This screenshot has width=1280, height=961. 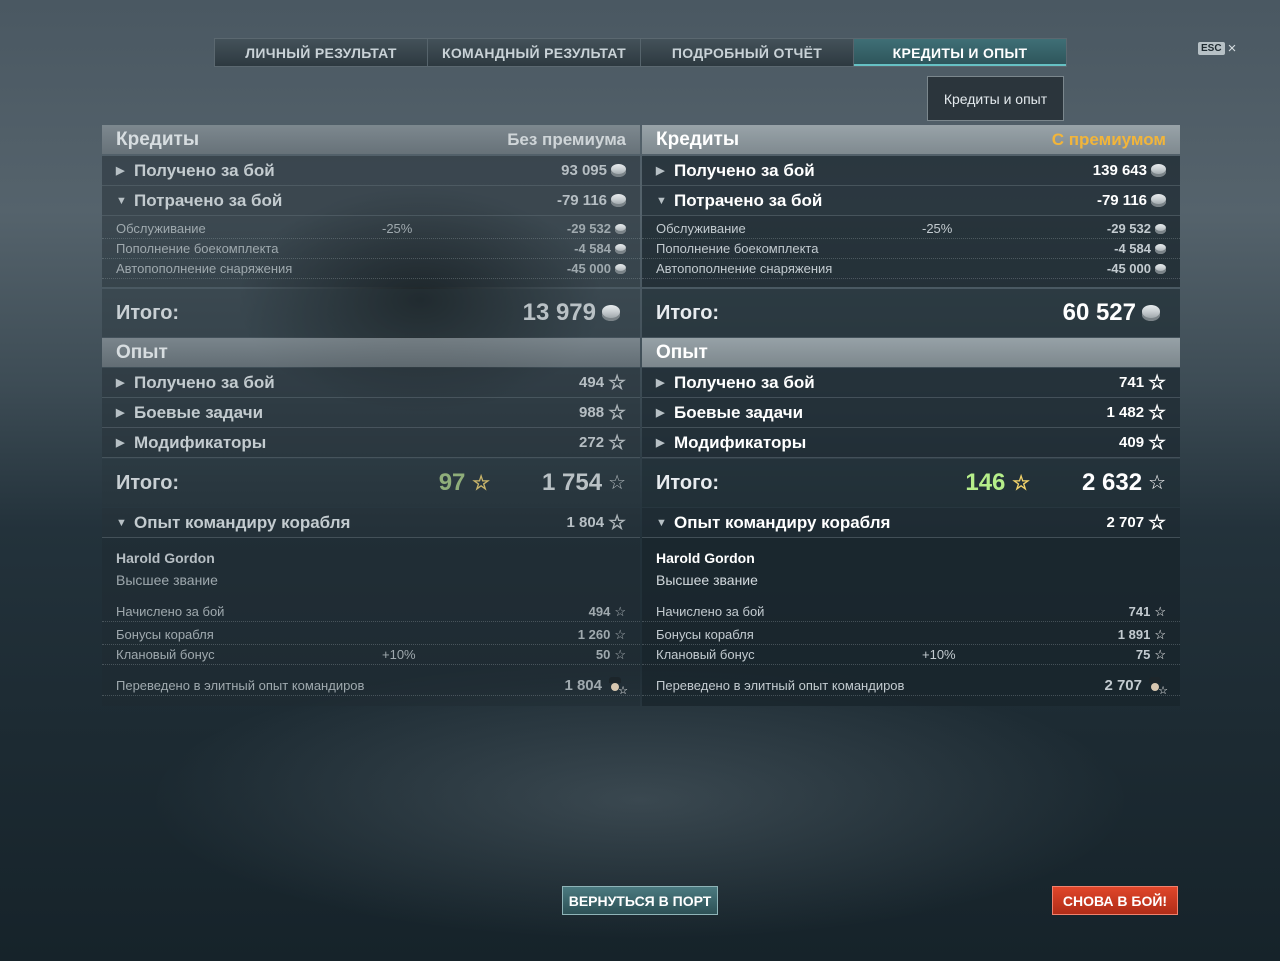 What do you see at coordinates (371, 383) in the screenshot?
I see `xp-earned-row: ▶ Получено за бой 494 ☆` at bounding box center [371, 383].